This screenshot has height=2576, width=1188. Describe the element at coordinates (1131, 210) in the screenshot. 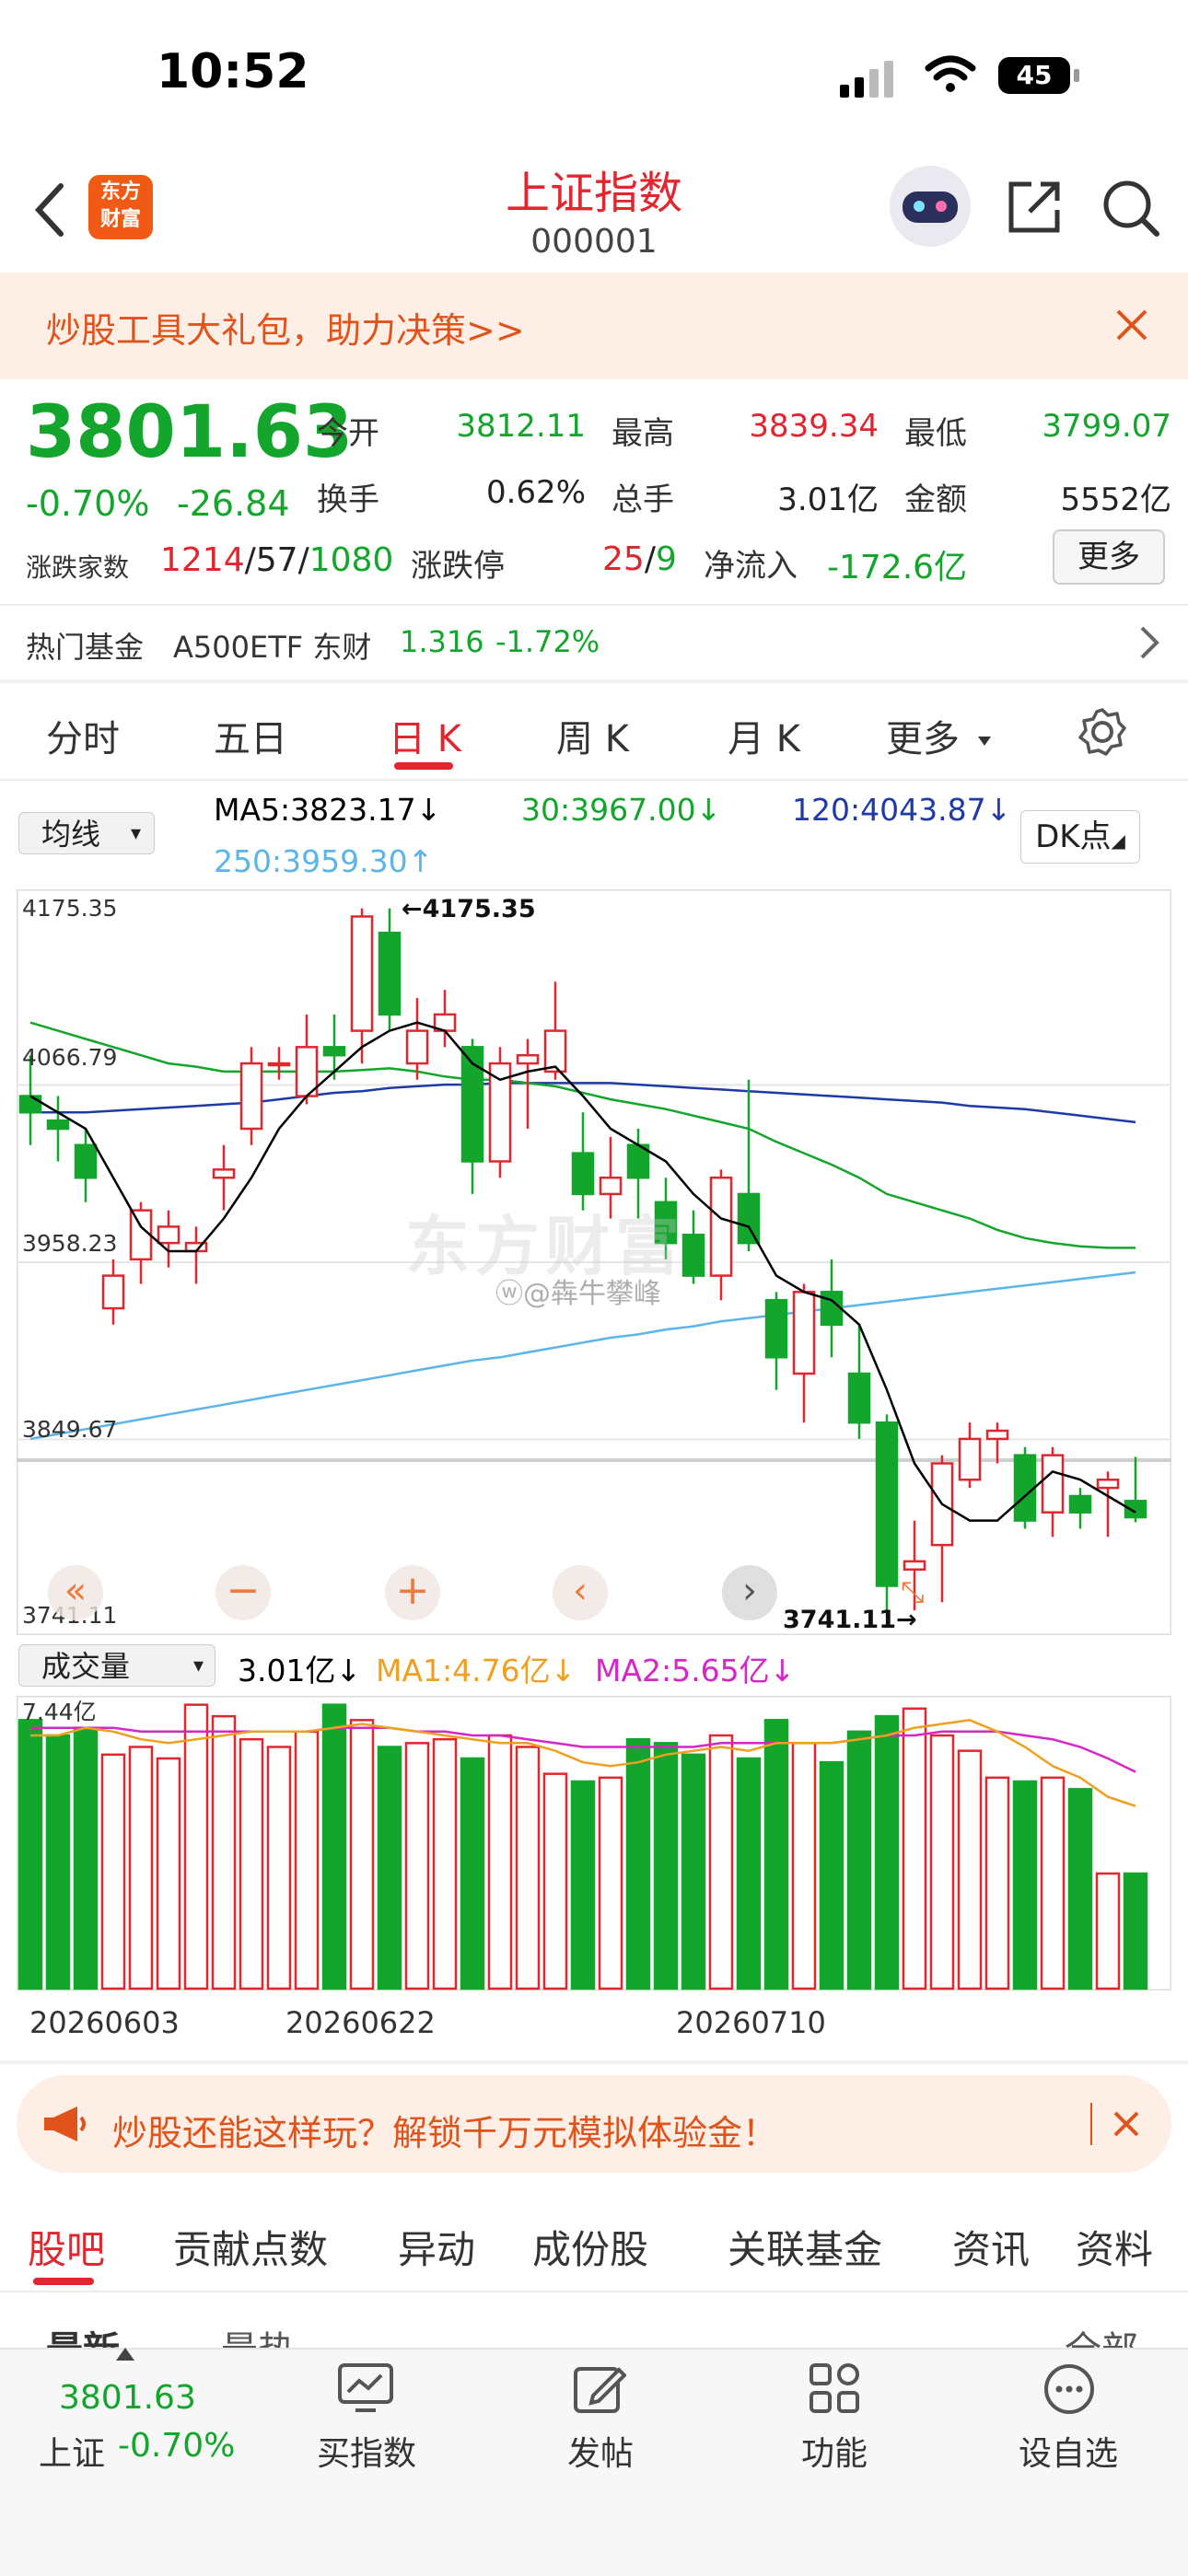

I see `search-icon` at that location.